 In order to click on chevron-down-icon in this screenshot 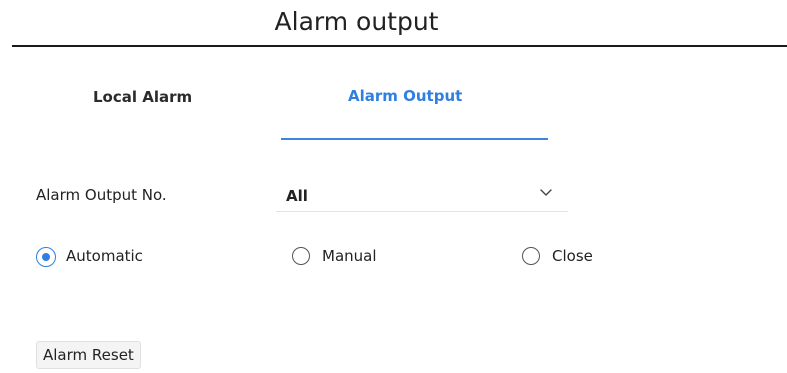, I will do `click(546, 191)`.